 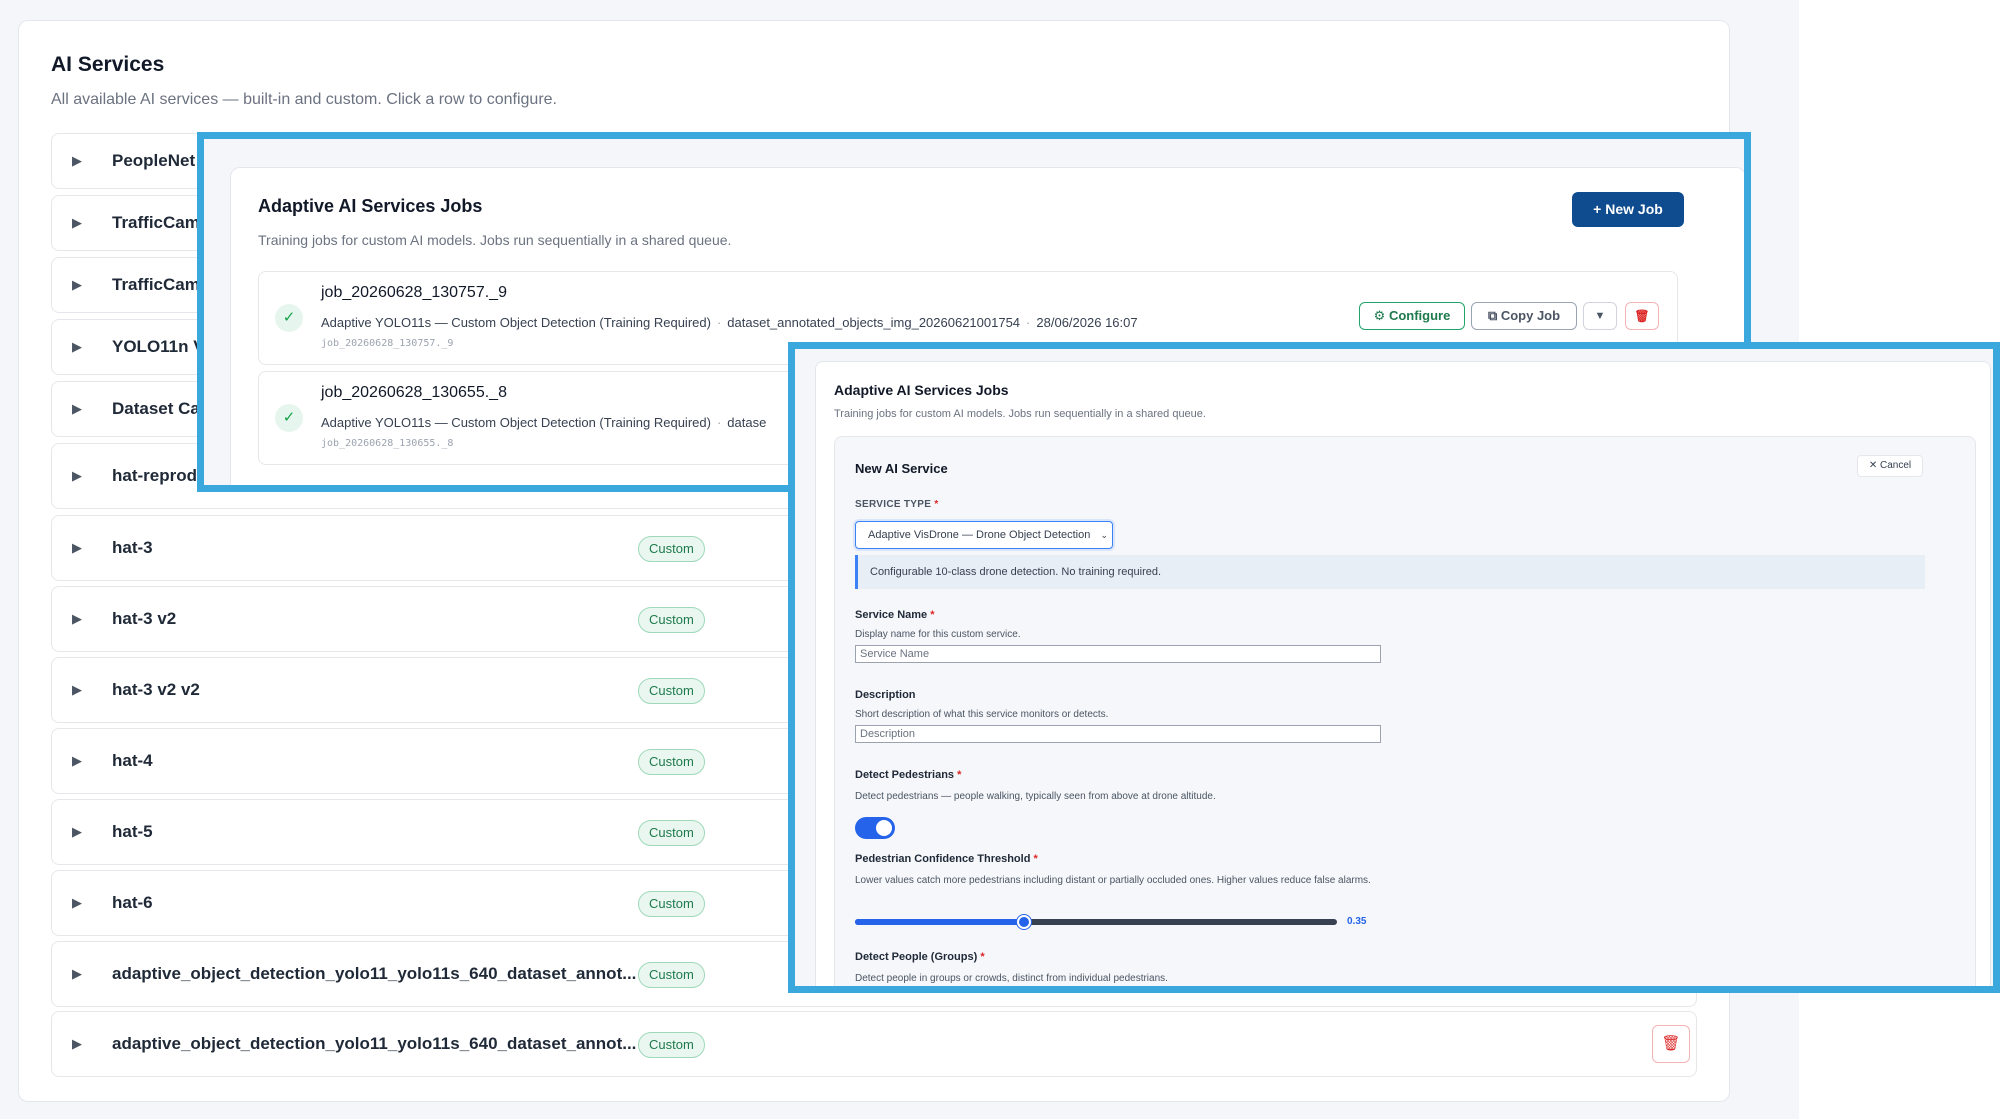 I want to click on service-name-label: Service Name *, so click(x=895, y=615).